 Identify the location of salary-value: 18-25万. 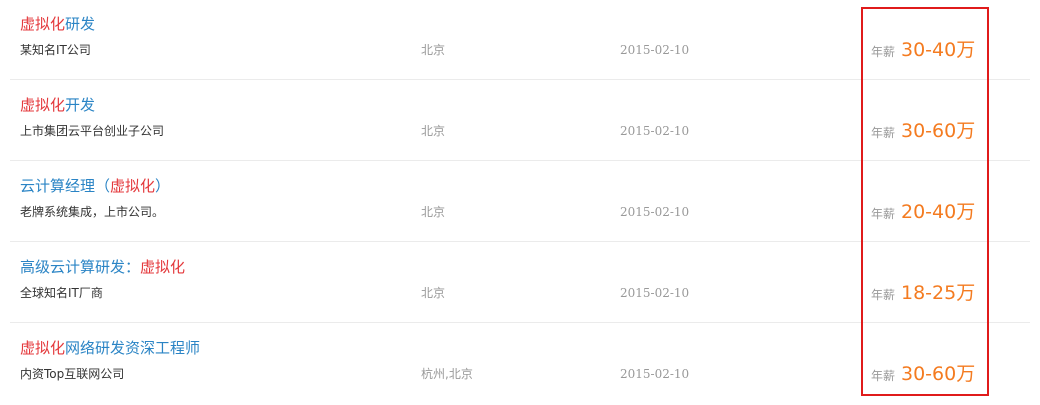
(938, 293).